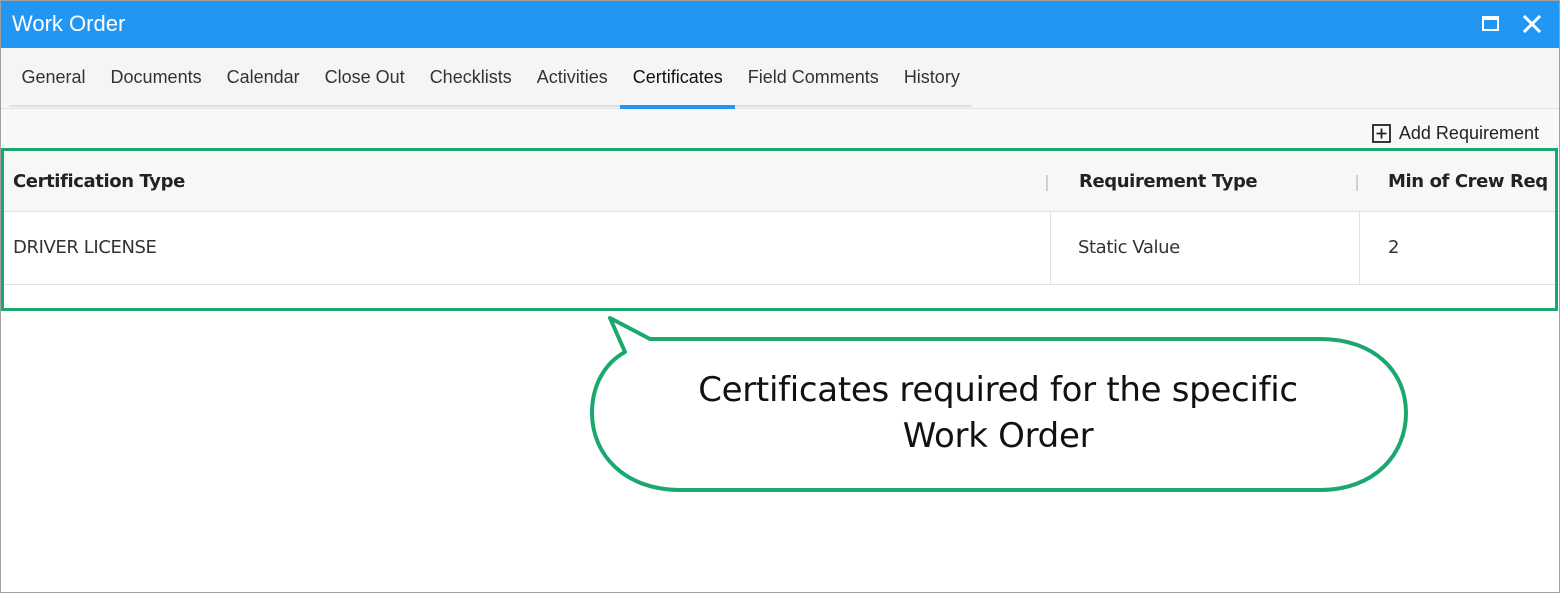 The image size is (1560, 593). I want to click on cell-certification-type: DRIVER LICENSE, so click(85, 247).